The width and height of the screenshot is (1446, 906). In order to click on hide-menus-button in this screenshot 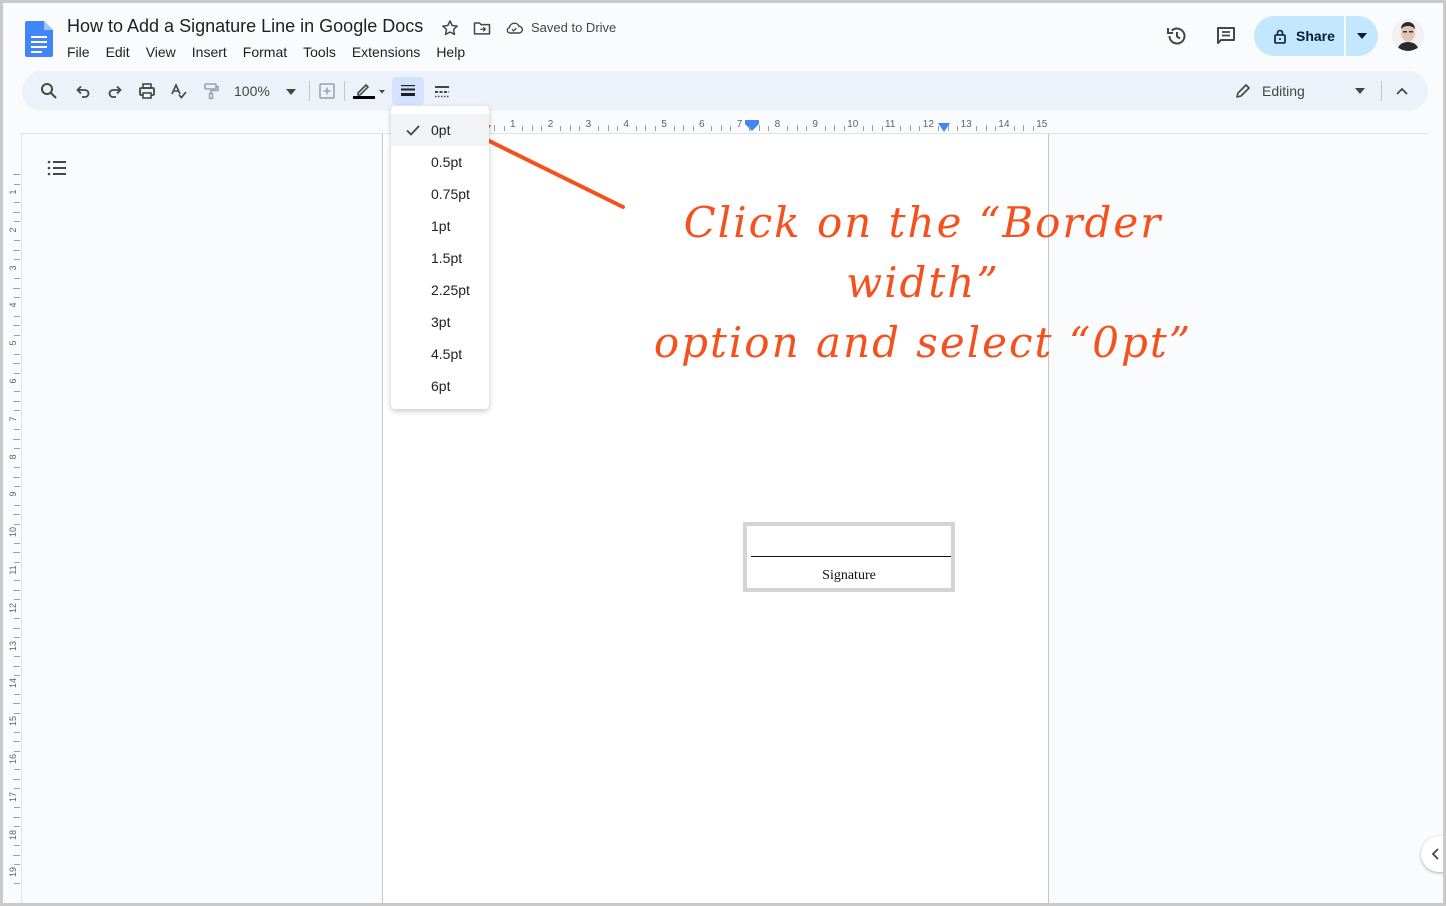, I will do `click(1402, 91)`.